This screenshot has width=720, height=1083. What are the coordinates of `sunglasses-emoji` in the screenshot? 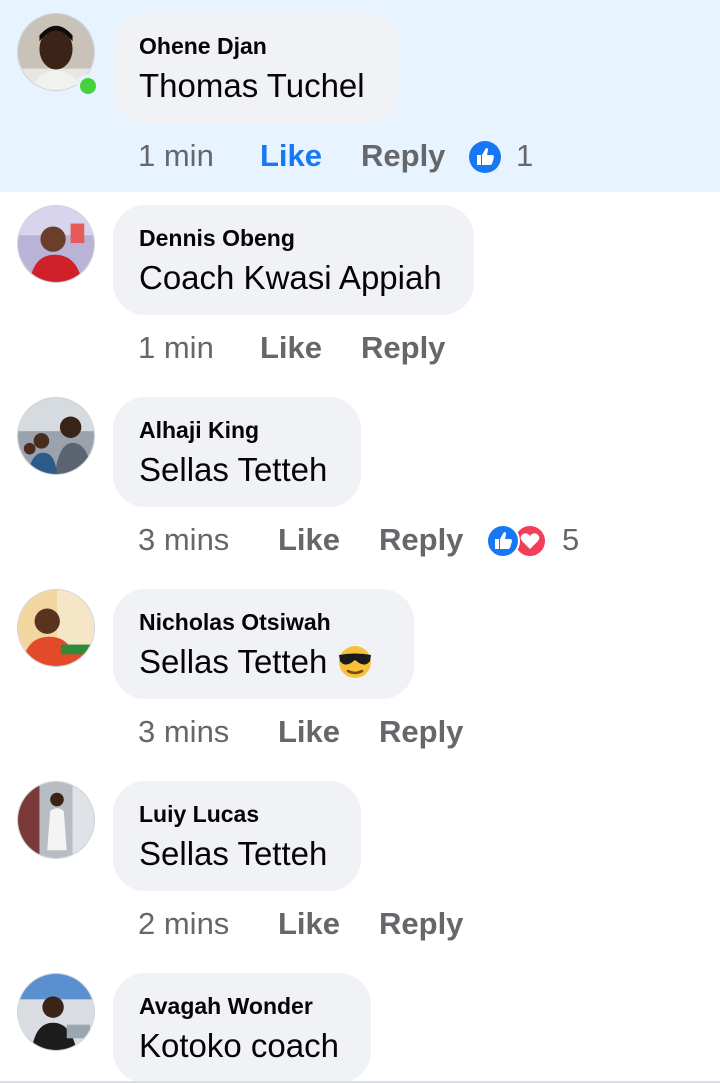 It's located at (355, 665).